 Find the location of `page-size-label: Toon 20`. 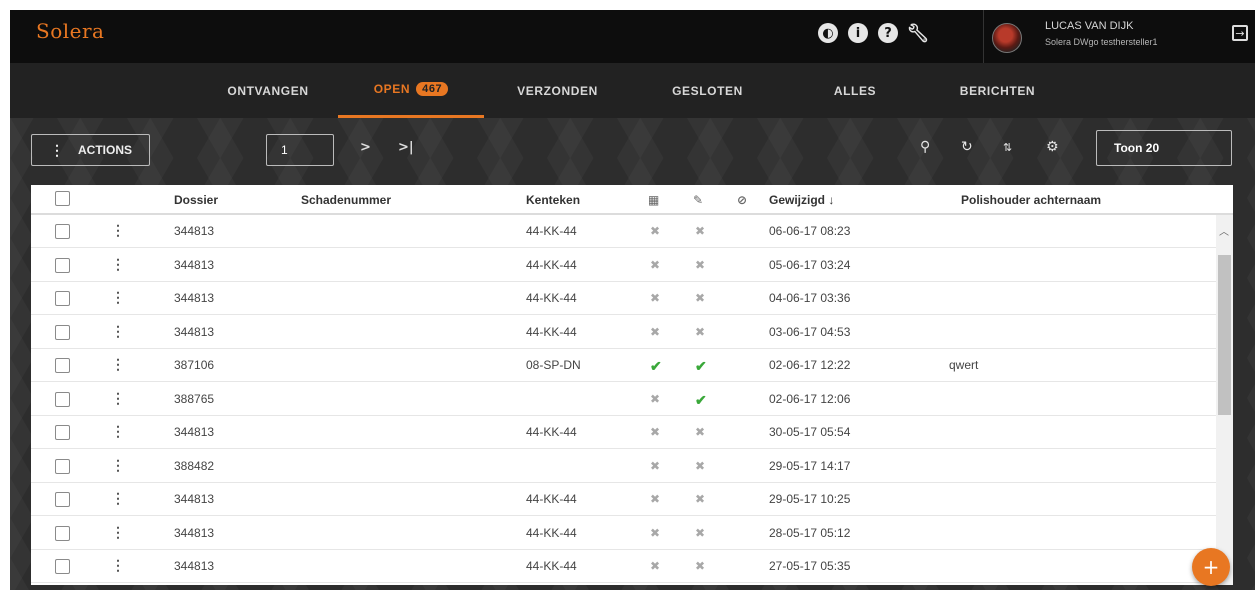

page-size-label: Toon 20 is located at coordinates (1137, 148).